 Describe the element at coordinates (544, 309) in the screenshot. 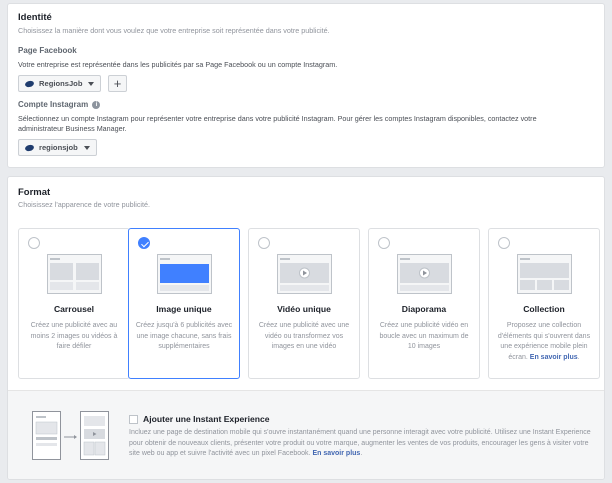

I see `format-name: Collection` at that location.